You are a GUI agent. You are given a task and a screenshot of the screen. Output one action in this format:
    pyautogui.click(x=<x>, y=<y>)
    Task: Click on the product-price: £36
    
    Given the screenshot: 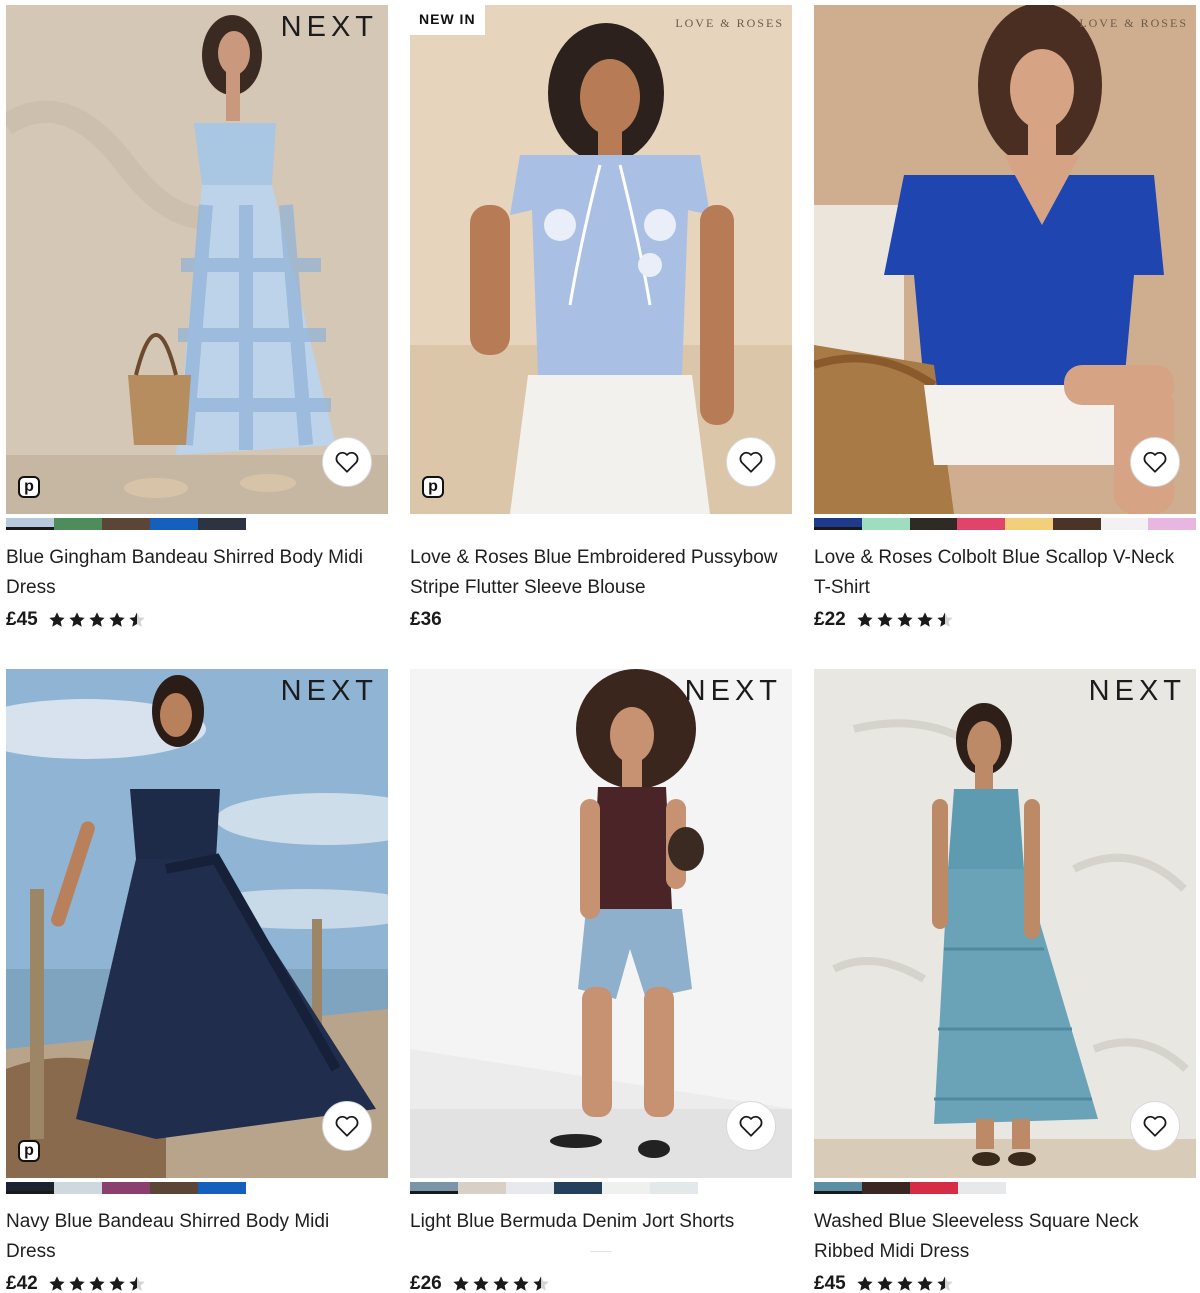 What is the action you would take?
    pyautogui.click(x=426, y=619)
    